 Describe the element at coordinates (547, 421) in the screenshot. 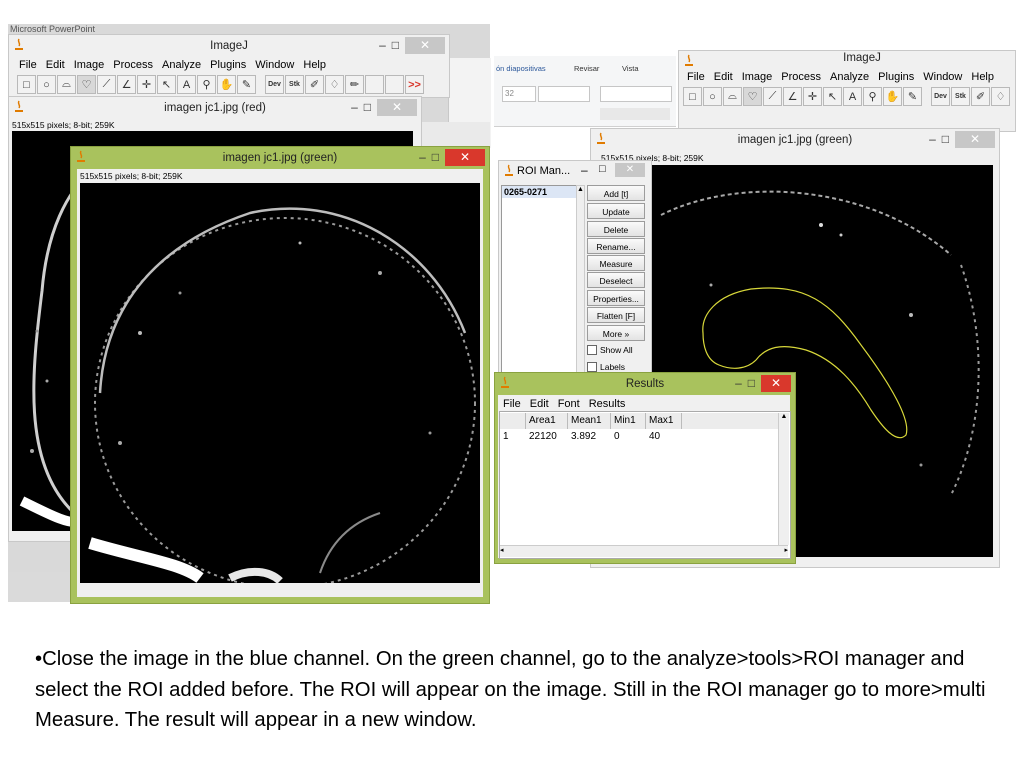

I see `results-col-area: Area1` at that location.